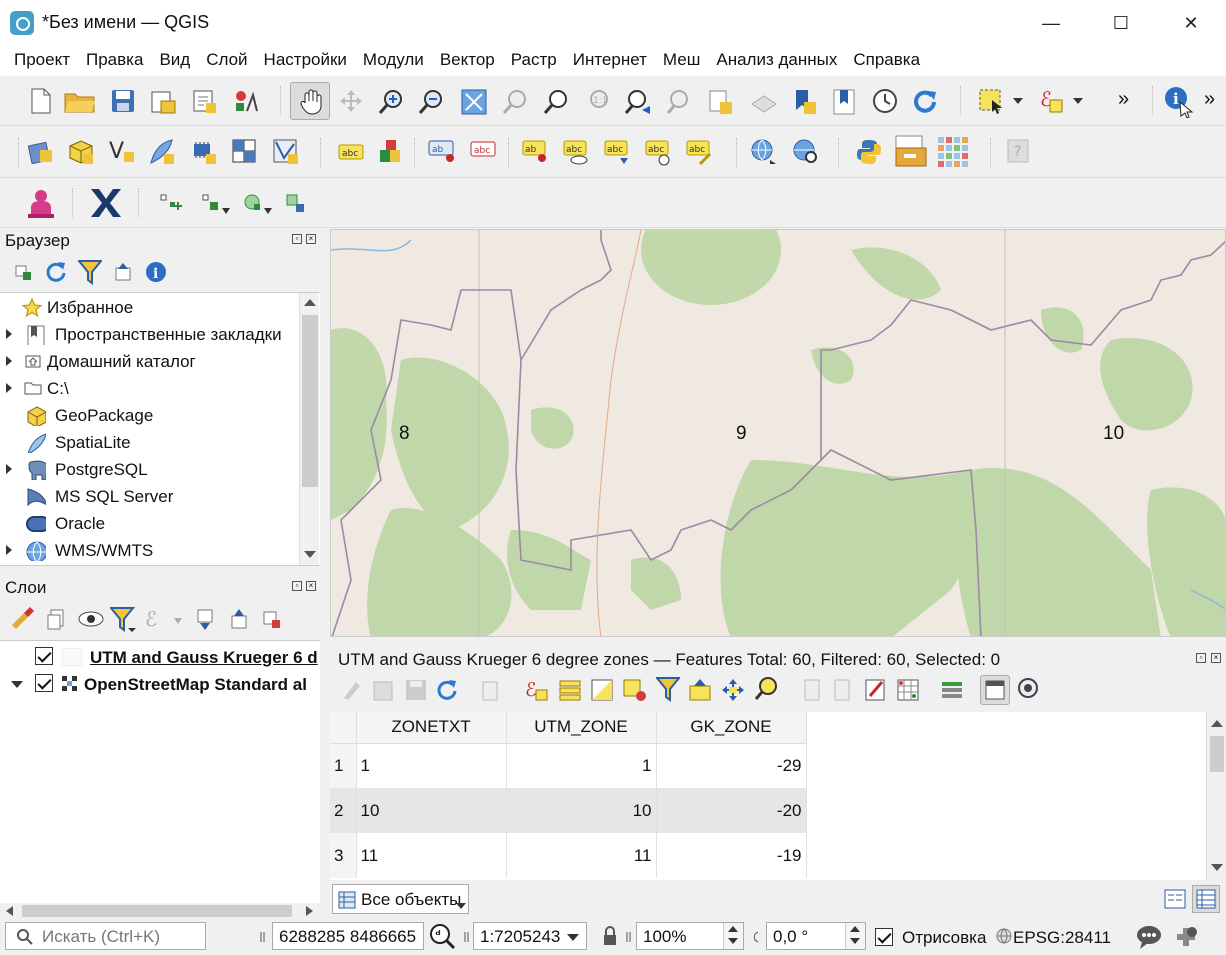 This screenshot has width=1226, height=955. Describe the element at coordinates (105, 936) in the screenshot. I see `locator-search-input: Искать (Ctrl+K)` at that location.